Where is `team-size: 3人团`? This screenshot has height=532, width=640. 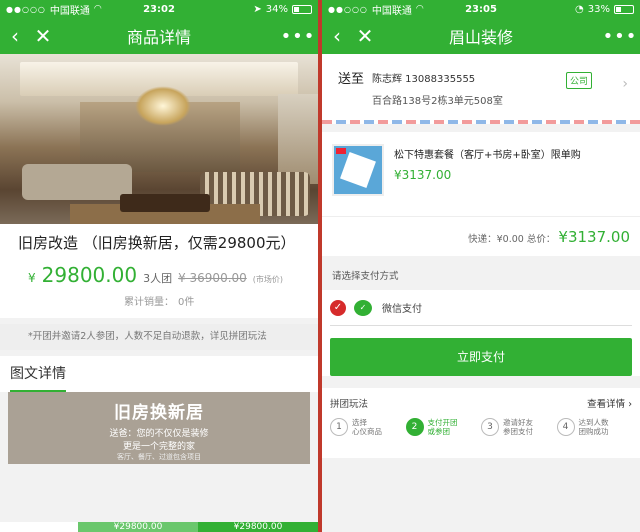
team-size: 3人团 is located at coordinates (158, 278).